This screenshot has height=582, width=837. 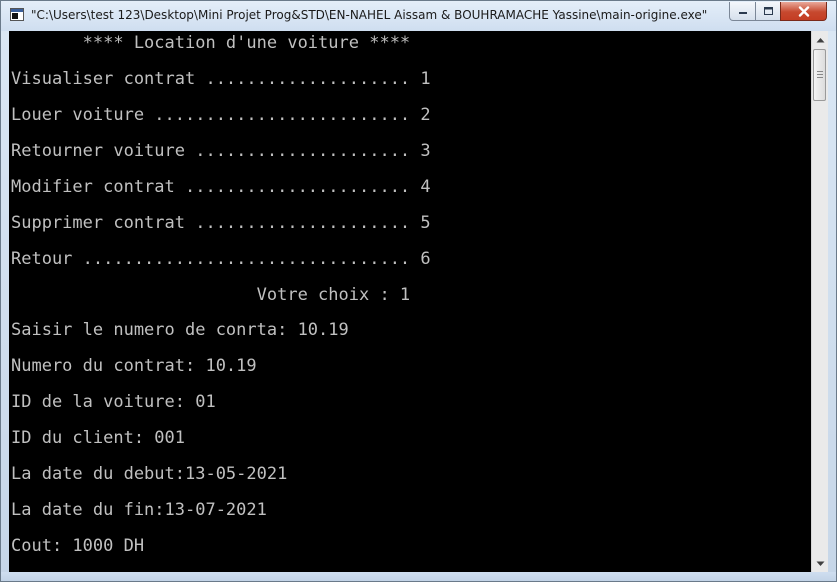 I want to click on output-line: Cout: 1000 DH, so click(x=78, y=546).